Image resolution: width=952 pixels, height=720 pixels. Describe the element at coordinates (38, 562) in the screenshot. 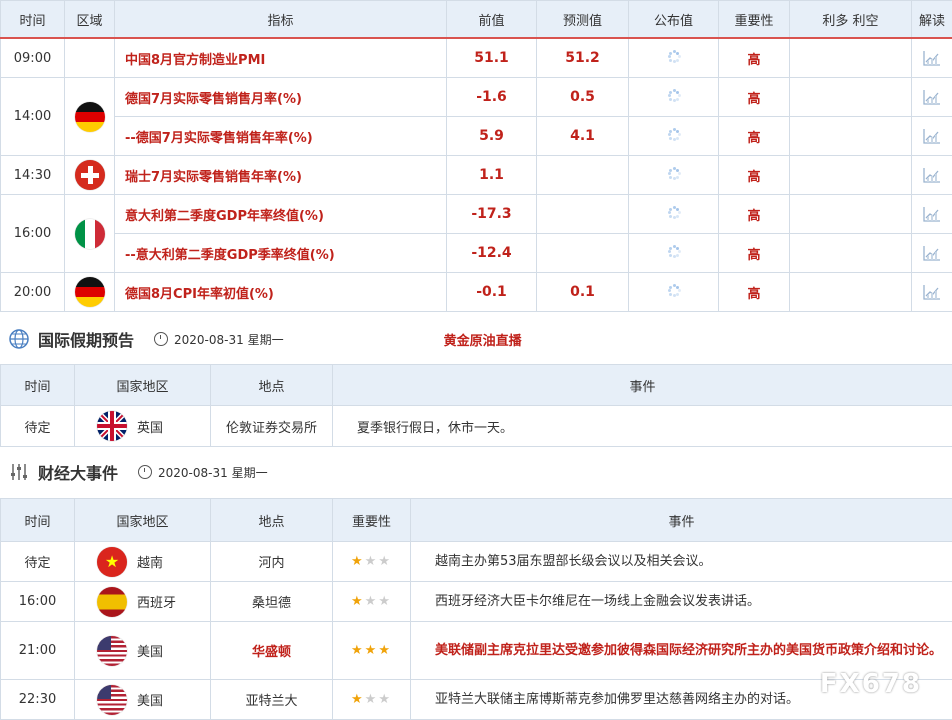

I see `event-time: 待定` at that location.